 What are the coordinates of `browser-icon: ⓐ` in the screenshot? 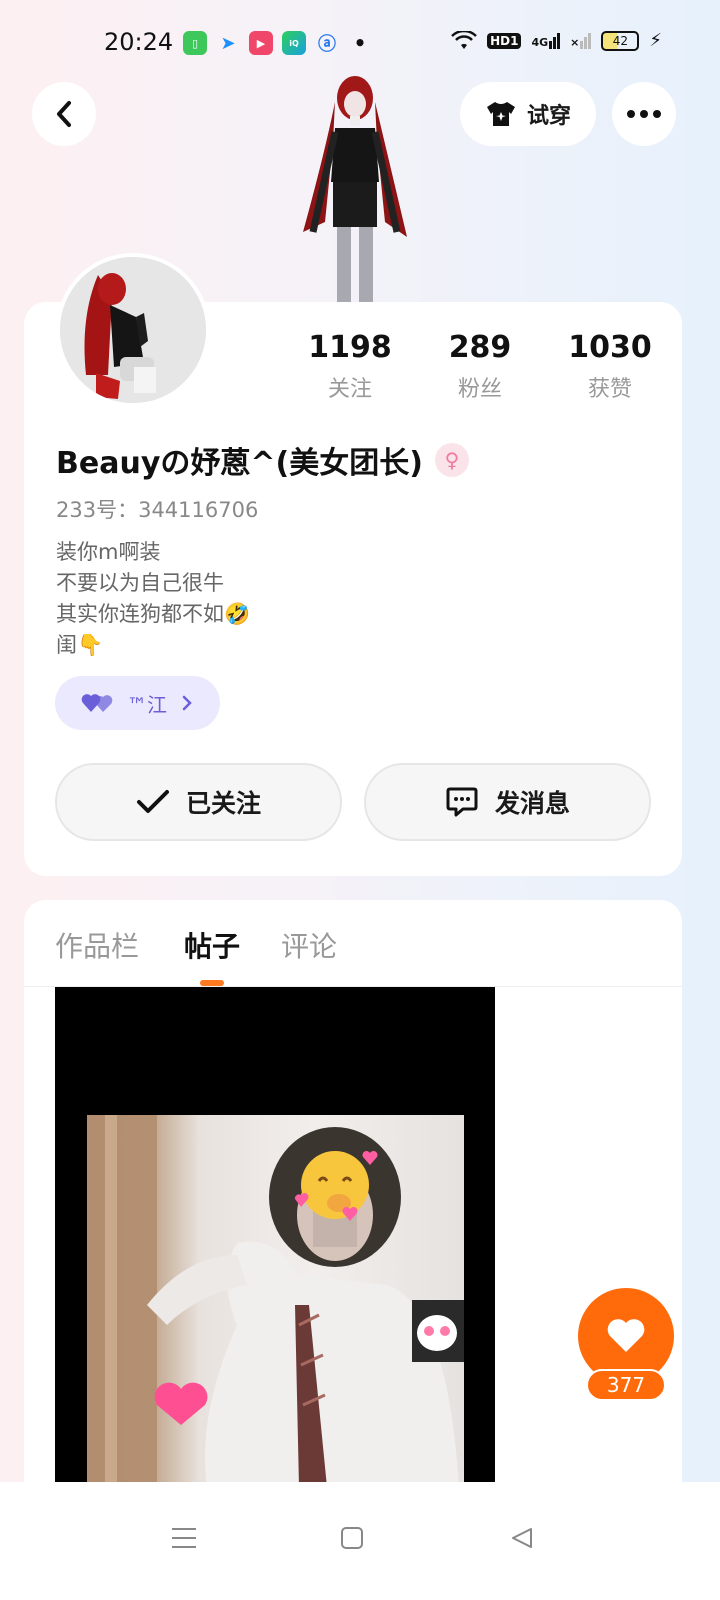 It's located at (327, 44).